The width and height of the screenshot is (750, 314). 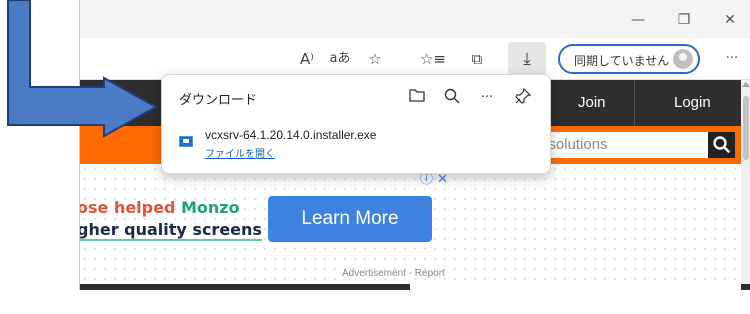 What do you see at coordinates (683, 59) in the screenshot?
I see `avatar` at bounding box center [683, 59].